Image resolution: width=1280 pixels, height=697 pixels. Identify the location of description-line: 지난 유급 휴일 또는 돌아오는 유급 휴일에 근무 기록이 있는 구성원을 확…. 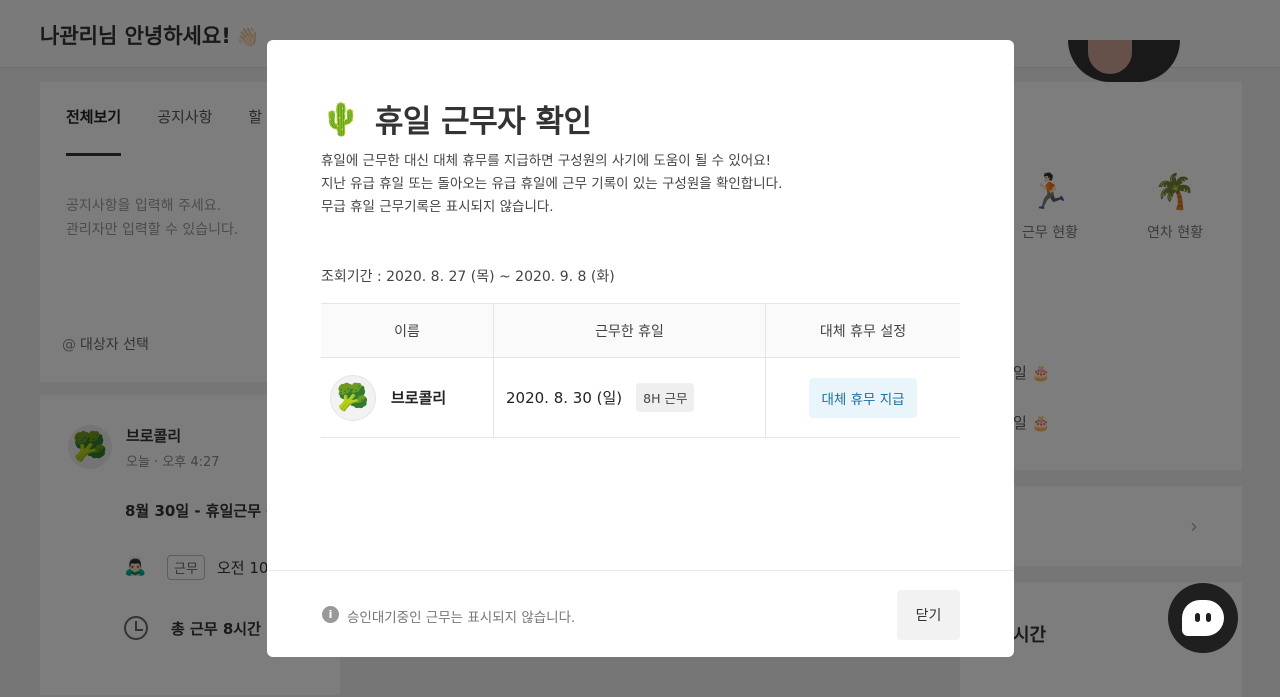
(552, 184).